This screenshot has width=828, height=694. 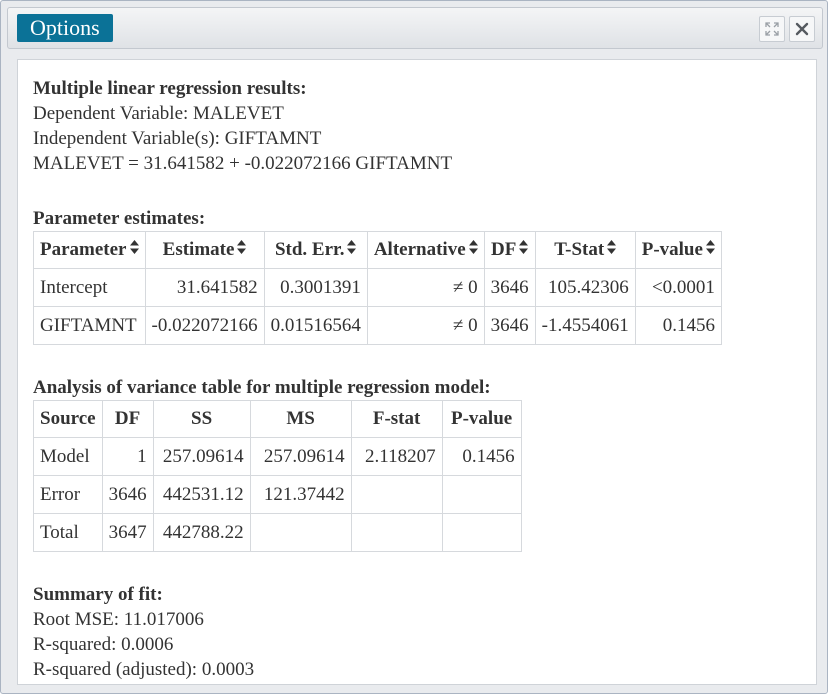 I want to click on table-row: Total 3647 442788.22, so click(x=277, y=532).